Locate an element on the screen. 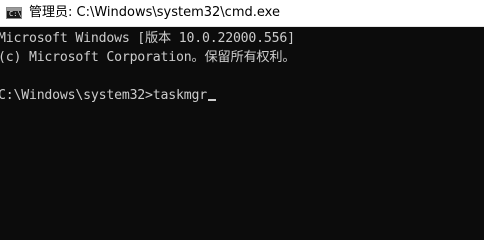 Image resolution: width=484 pixels, height=240 pixels. command-line: C:\Windows\system32>taskmgr is located at coordinates (108, 95).